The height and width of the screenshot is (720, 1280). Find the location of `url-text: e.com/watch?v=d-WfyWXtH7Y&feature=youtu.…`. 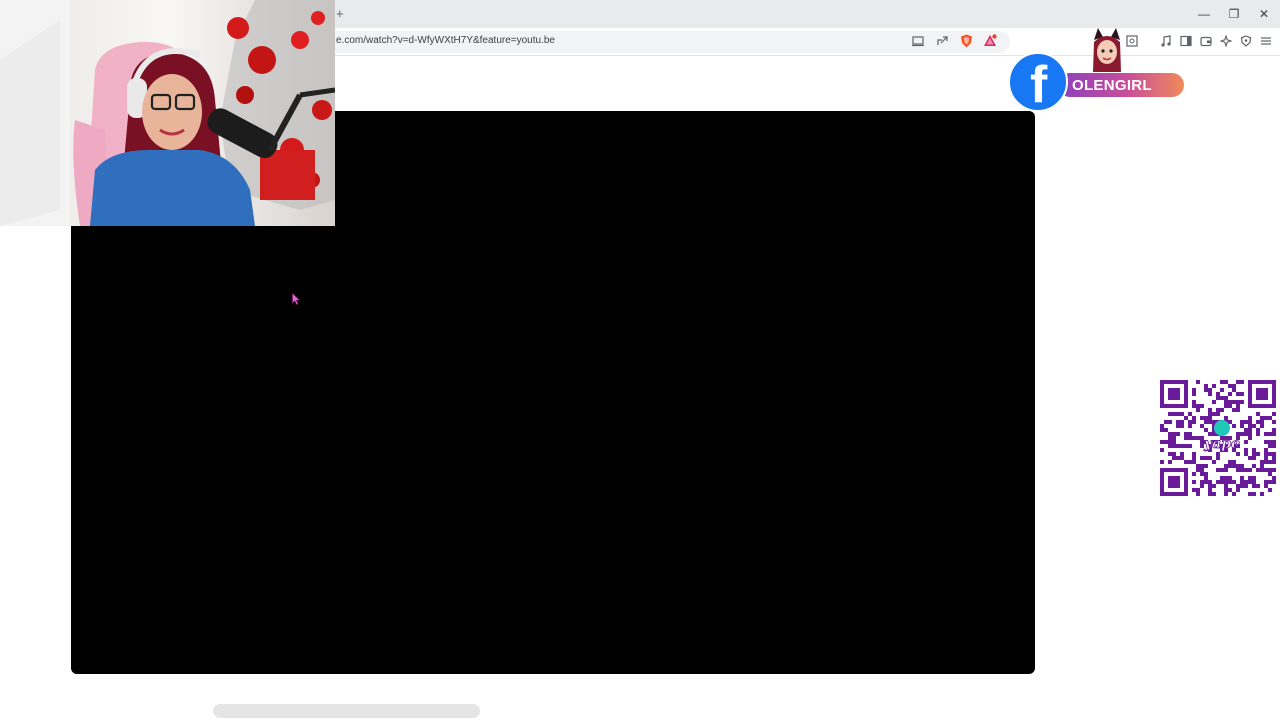

url-text: e.com/watch?v=d-WfyWXtH7Y&feature=youtu.… is located at coordinates (445, 40).